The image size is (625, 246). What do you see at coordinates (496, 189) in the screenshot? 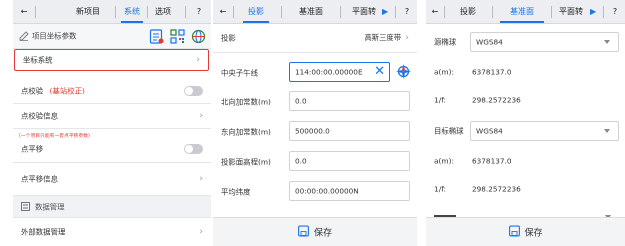
I see `target-f-value: 298.2572236` at bounding box center [496, 189].